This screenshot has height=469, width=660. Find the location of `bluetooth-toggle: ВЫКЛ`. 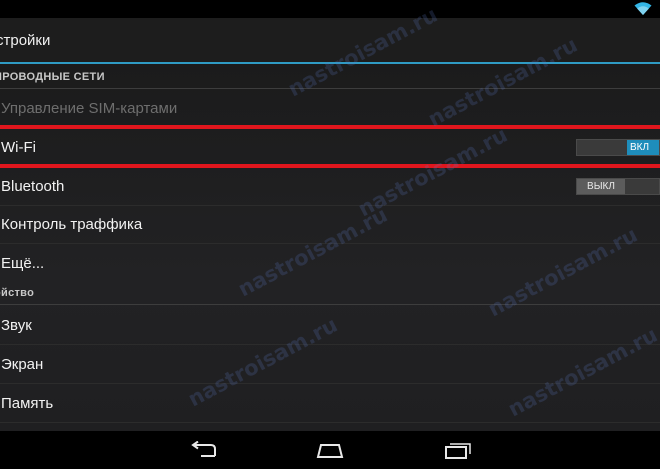

bluetooth-toggle: ВЫКЛ is located at coordinates (618, 186).